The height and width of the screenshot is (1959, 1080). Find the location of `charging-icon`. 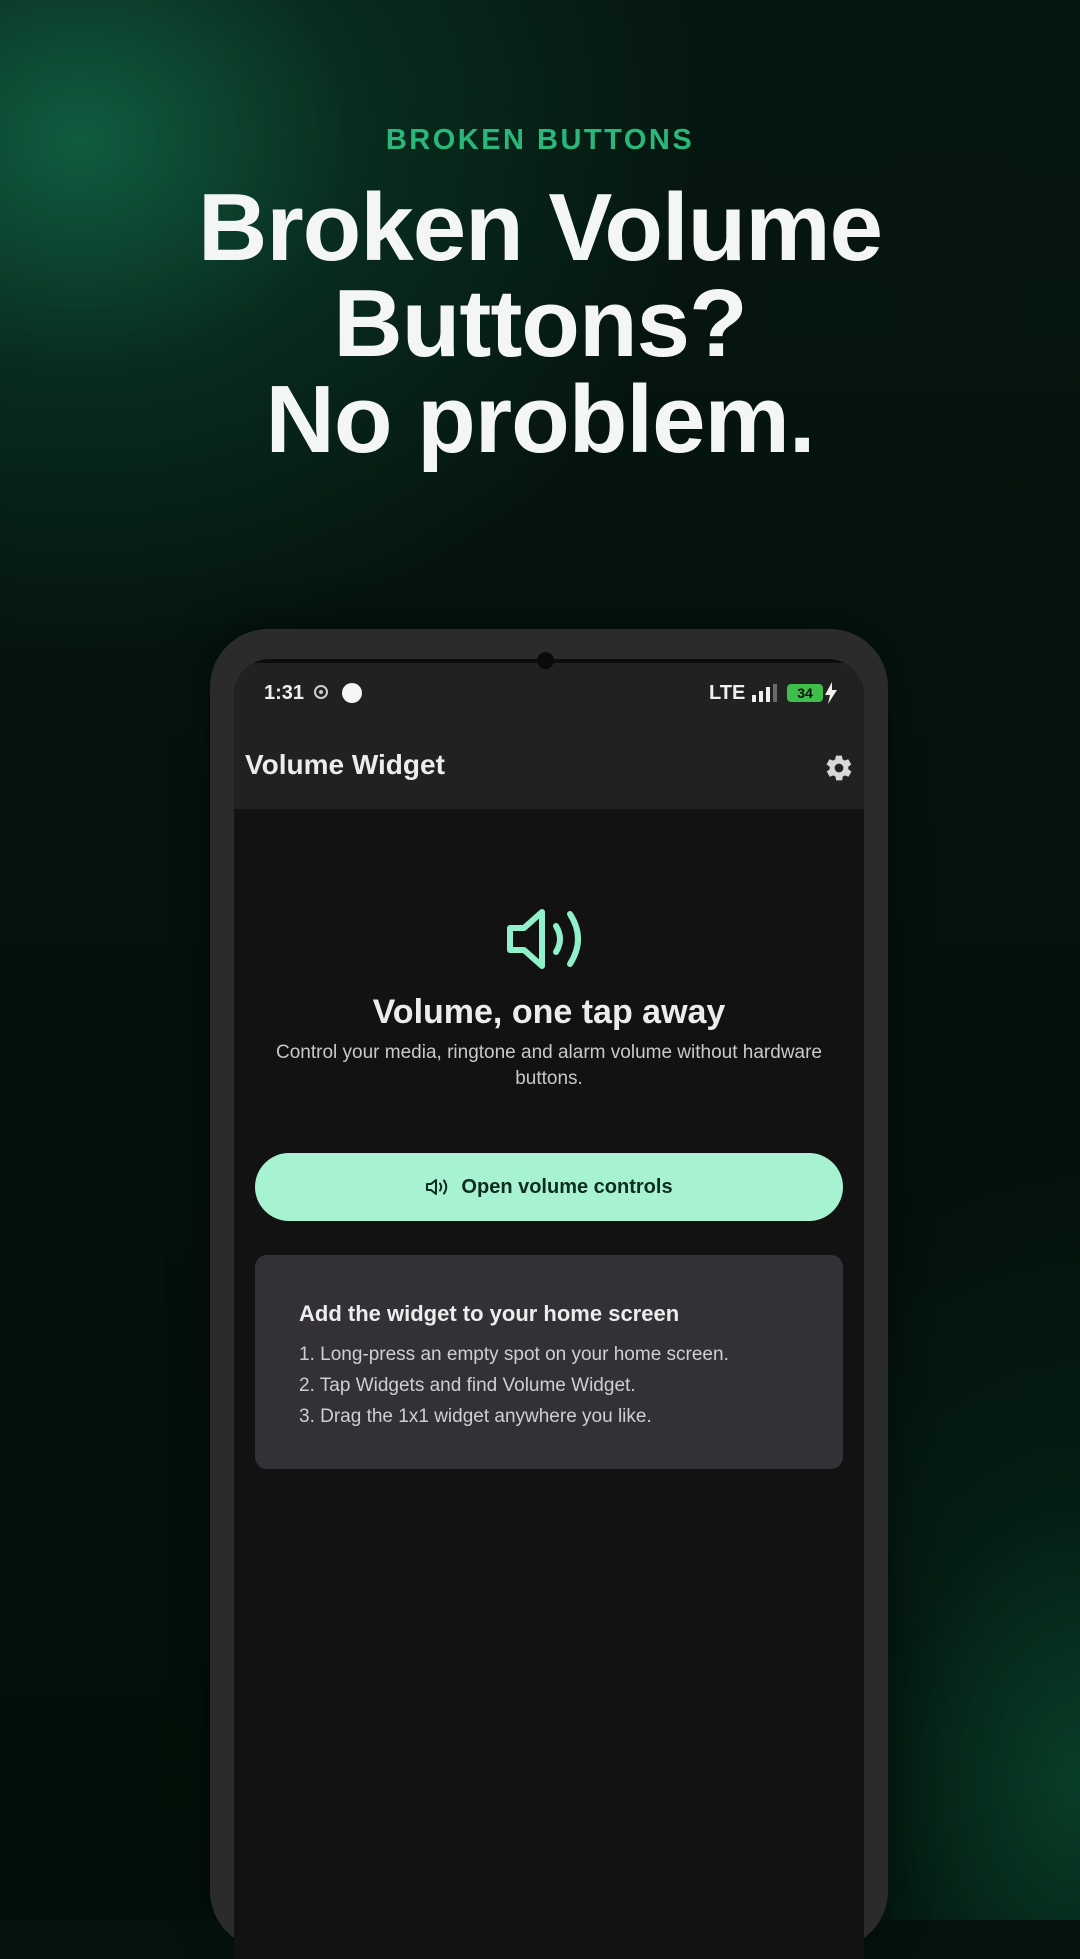

charging-icon is located at coordinates (831, 693).